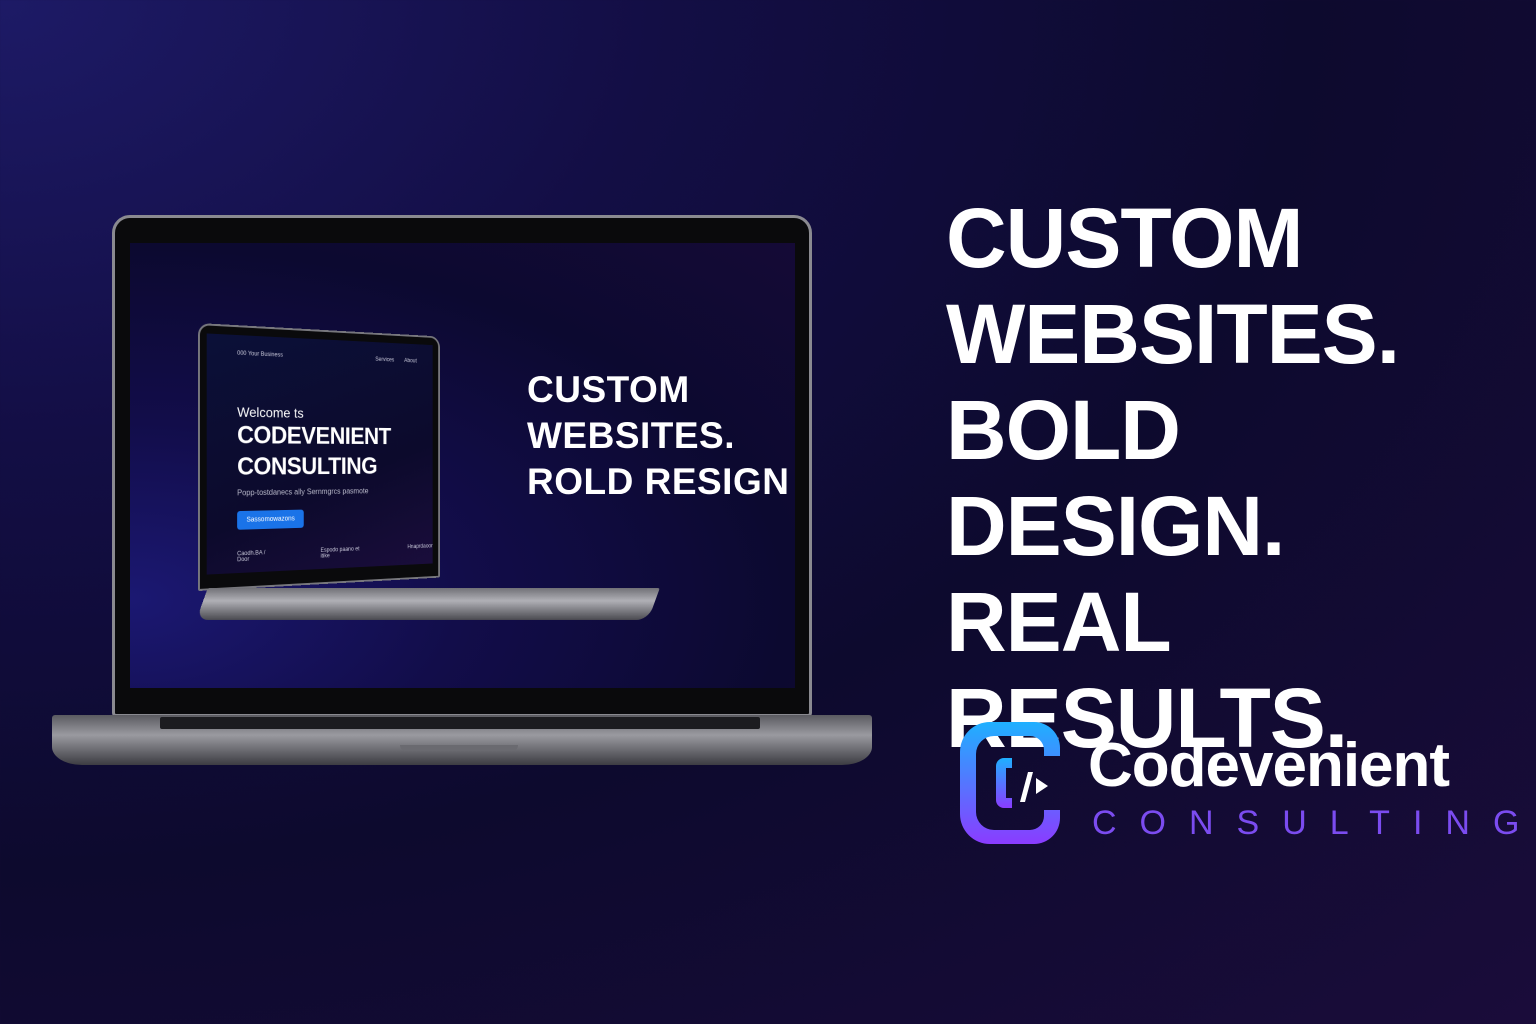  Describe the element at coordinates (260, 354) in the screenshot. I see `inner-nav-logo: 000 Your Business` at that location.